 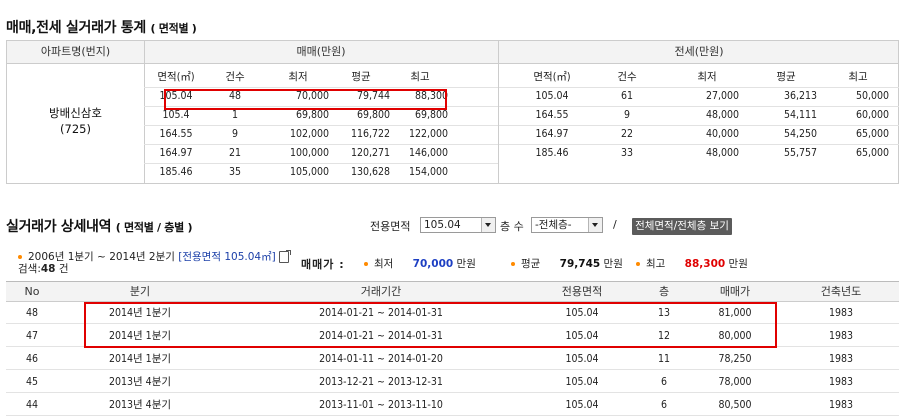 What do you see at coordinates (735, 359) in the screenshot?
I see `detail-cell-price: 78,250` at bounding box center [735, 359].